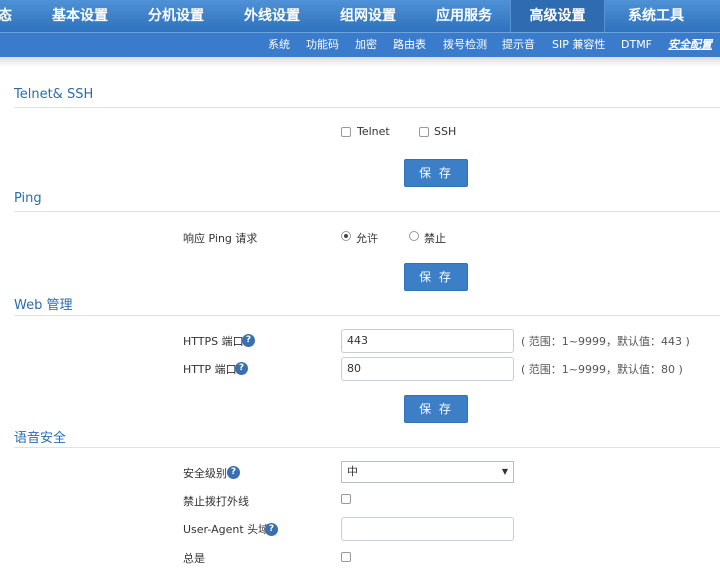 Image resolution: width=720 pixels, height=575 pixels. Describe the element at coordinates (210, 369) in the screenshot. I see `http-port-label: HTTP 端口` at that location.